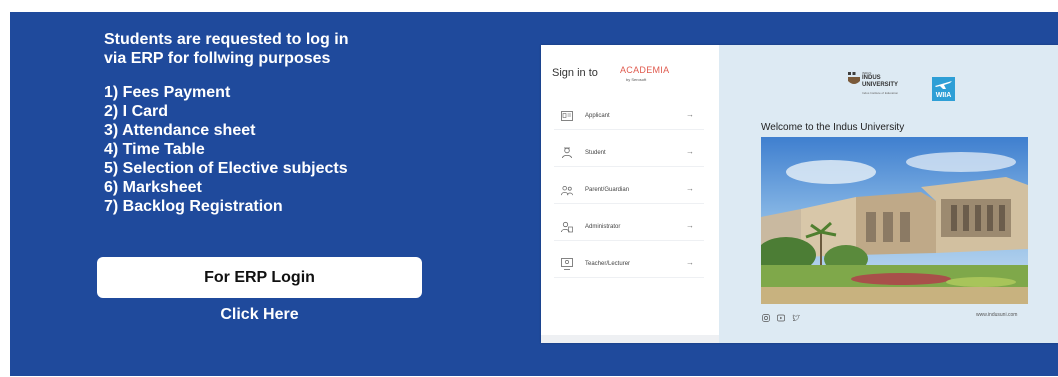 The width and height of the screenshot is (1058, 377). Describe the element at coordinates (833, 127) in the screenshot. I see `welcome-title: Welcome to the Indus University` at that location.